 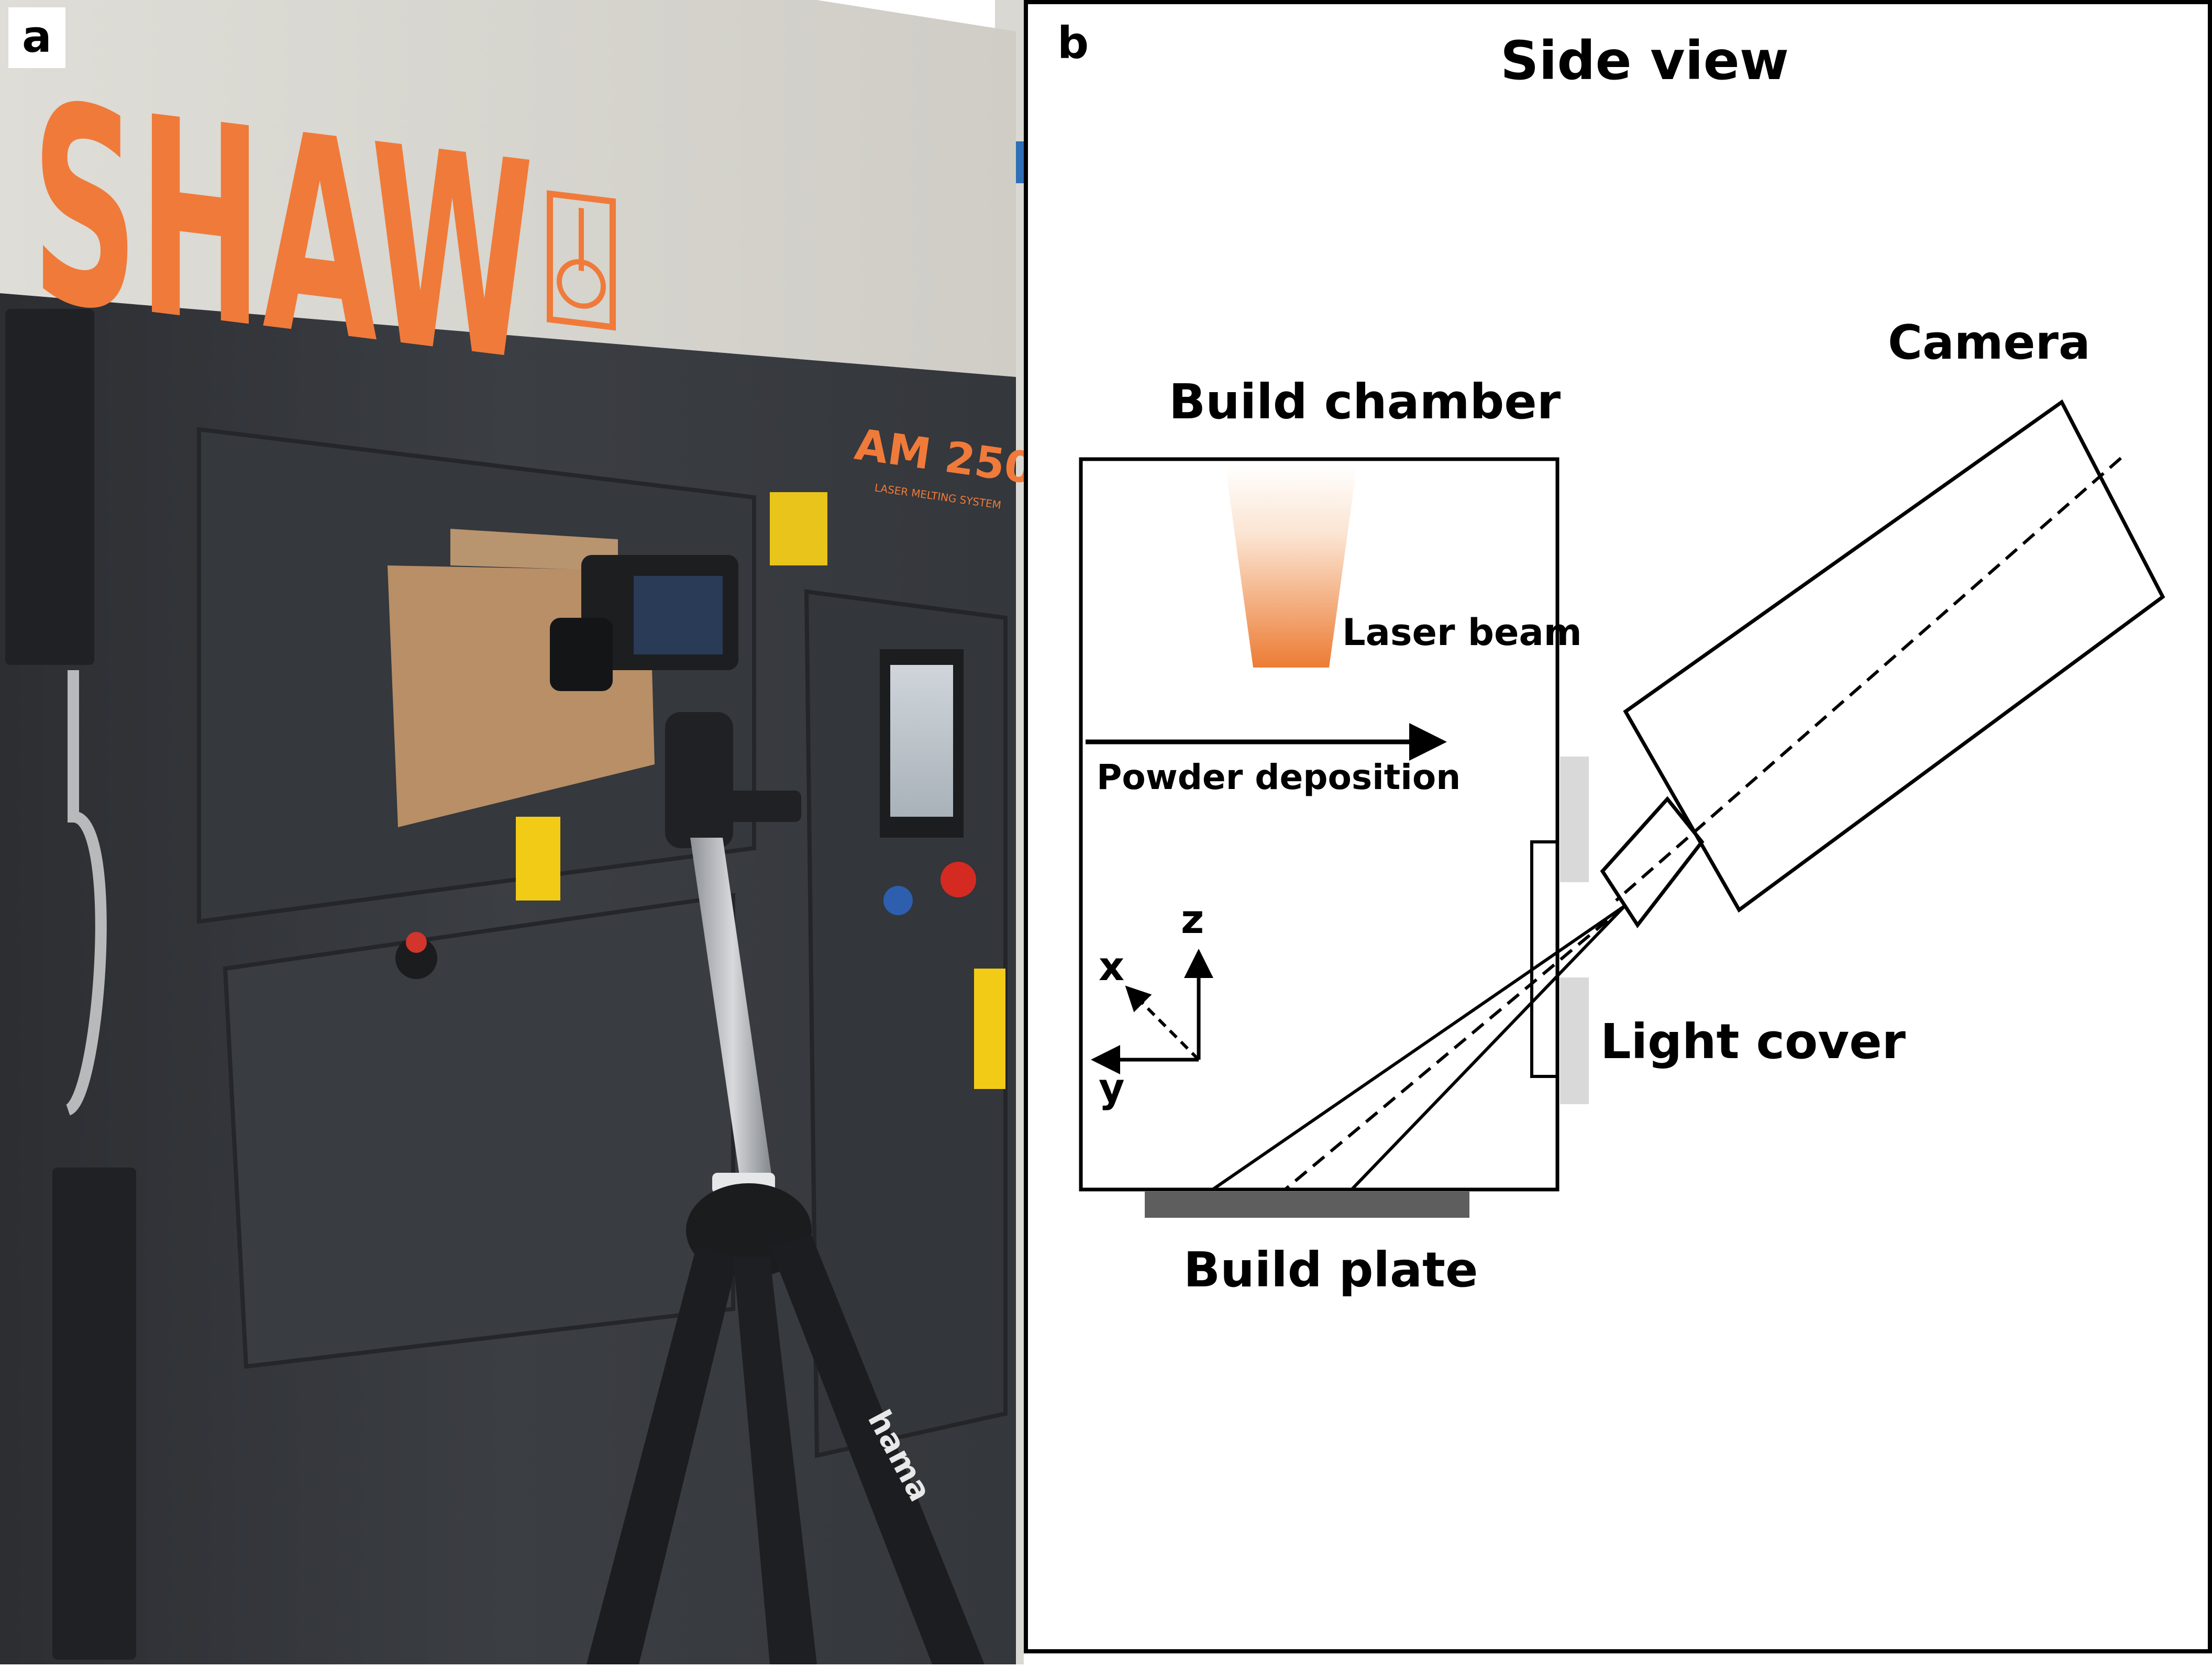 I want to click on panel-a-letter: a, so click(x=36, y=37).